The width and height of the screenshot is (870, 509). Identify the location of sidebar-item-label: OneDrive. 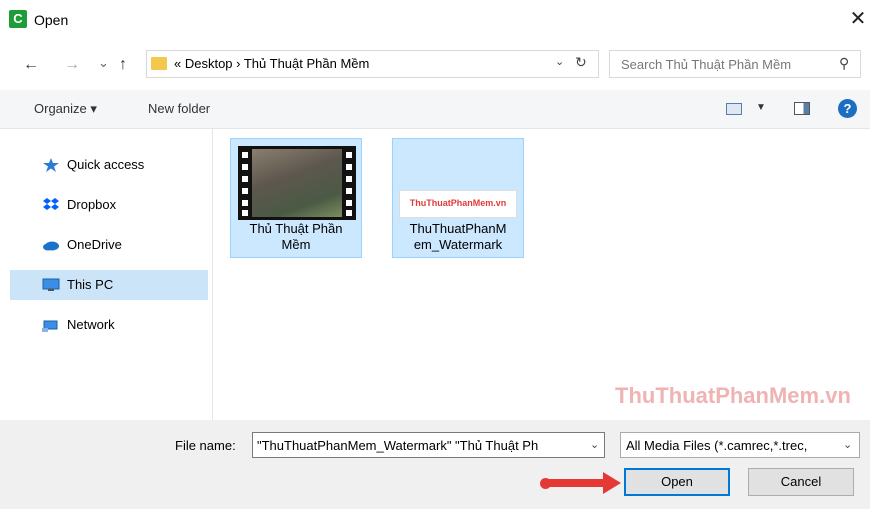
(94, 244).